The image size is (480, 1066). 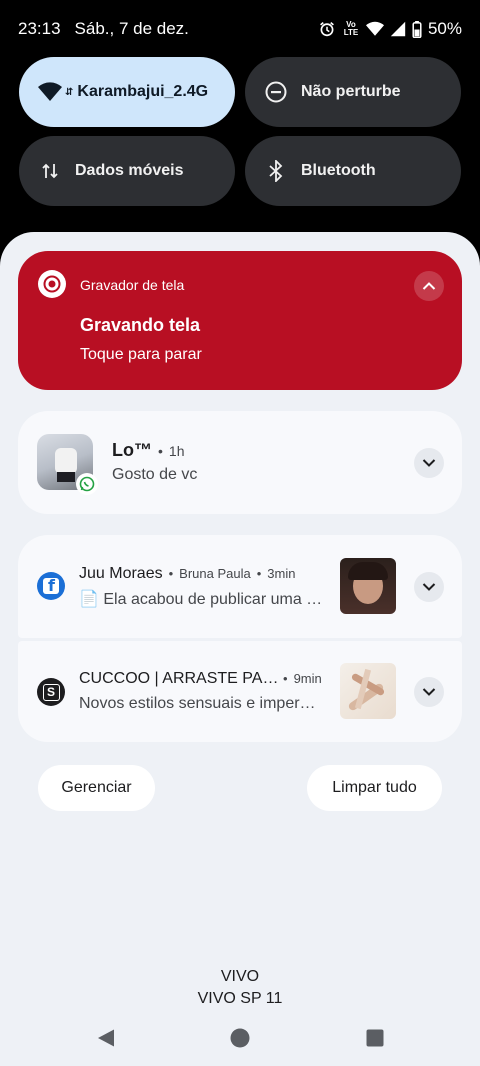 What do you see at coordinates (276, 171) in the screenshot?
I see `bluetooth-icon` at bounding box center [276, 171].